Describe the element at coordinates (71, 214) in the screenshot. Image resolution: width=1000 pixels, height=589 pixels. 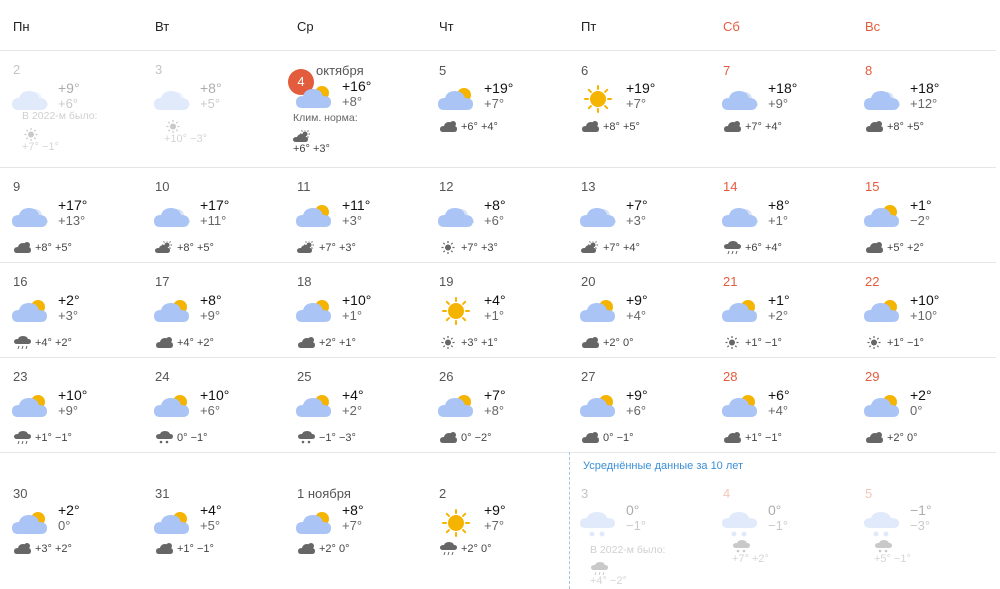
I see `day-cell: 9 +17° +13° +8° +5°` at that location.